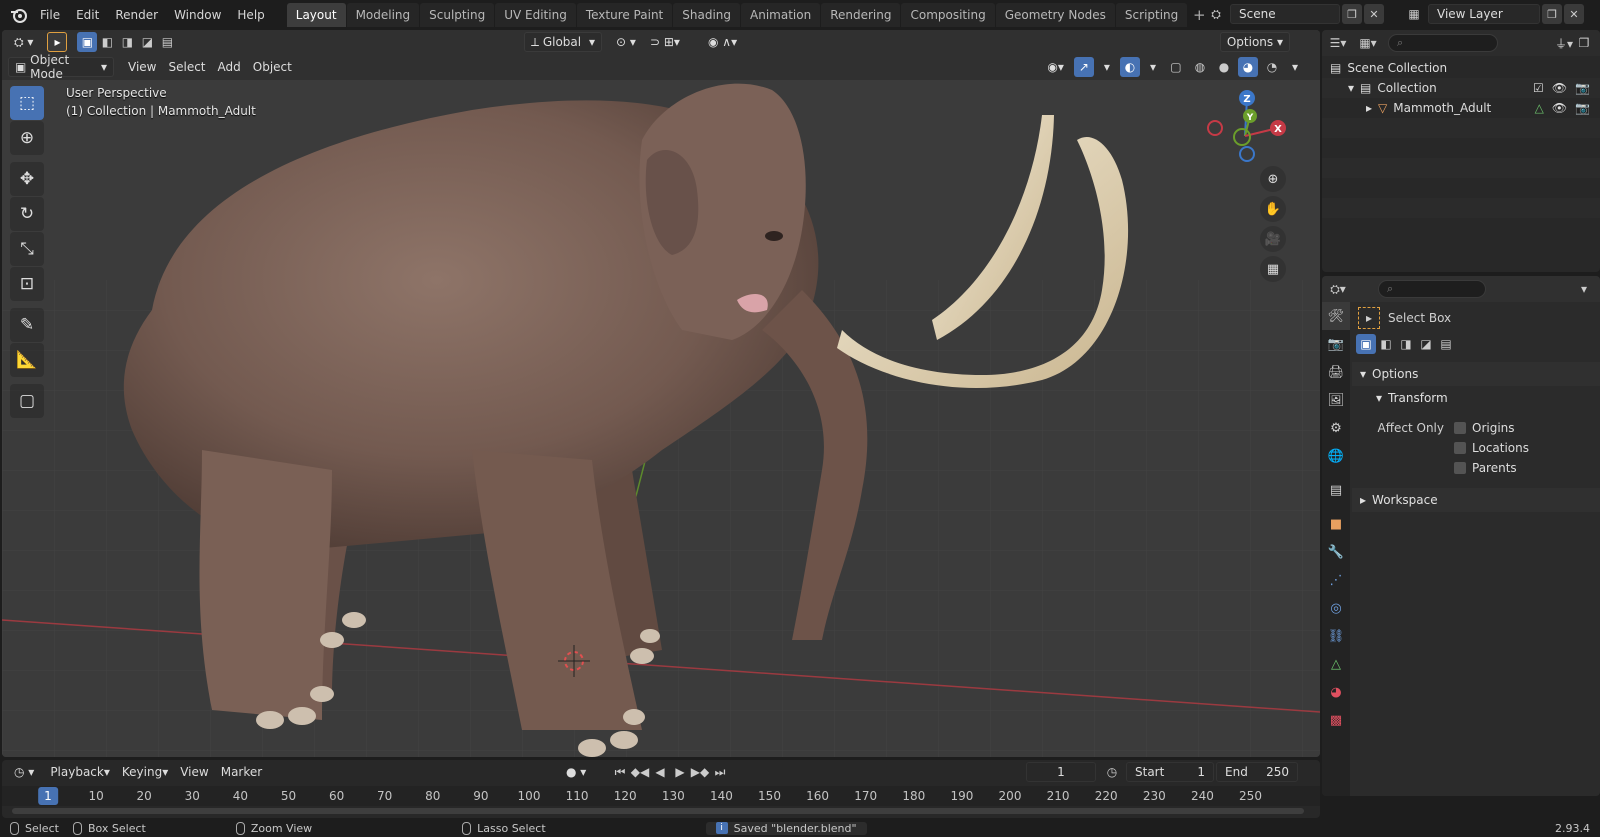  What do you see at coordinates (1336, 692) in the screenshot?
I see `material-tab-icon: ◕` at bounding box center [1336, 692].